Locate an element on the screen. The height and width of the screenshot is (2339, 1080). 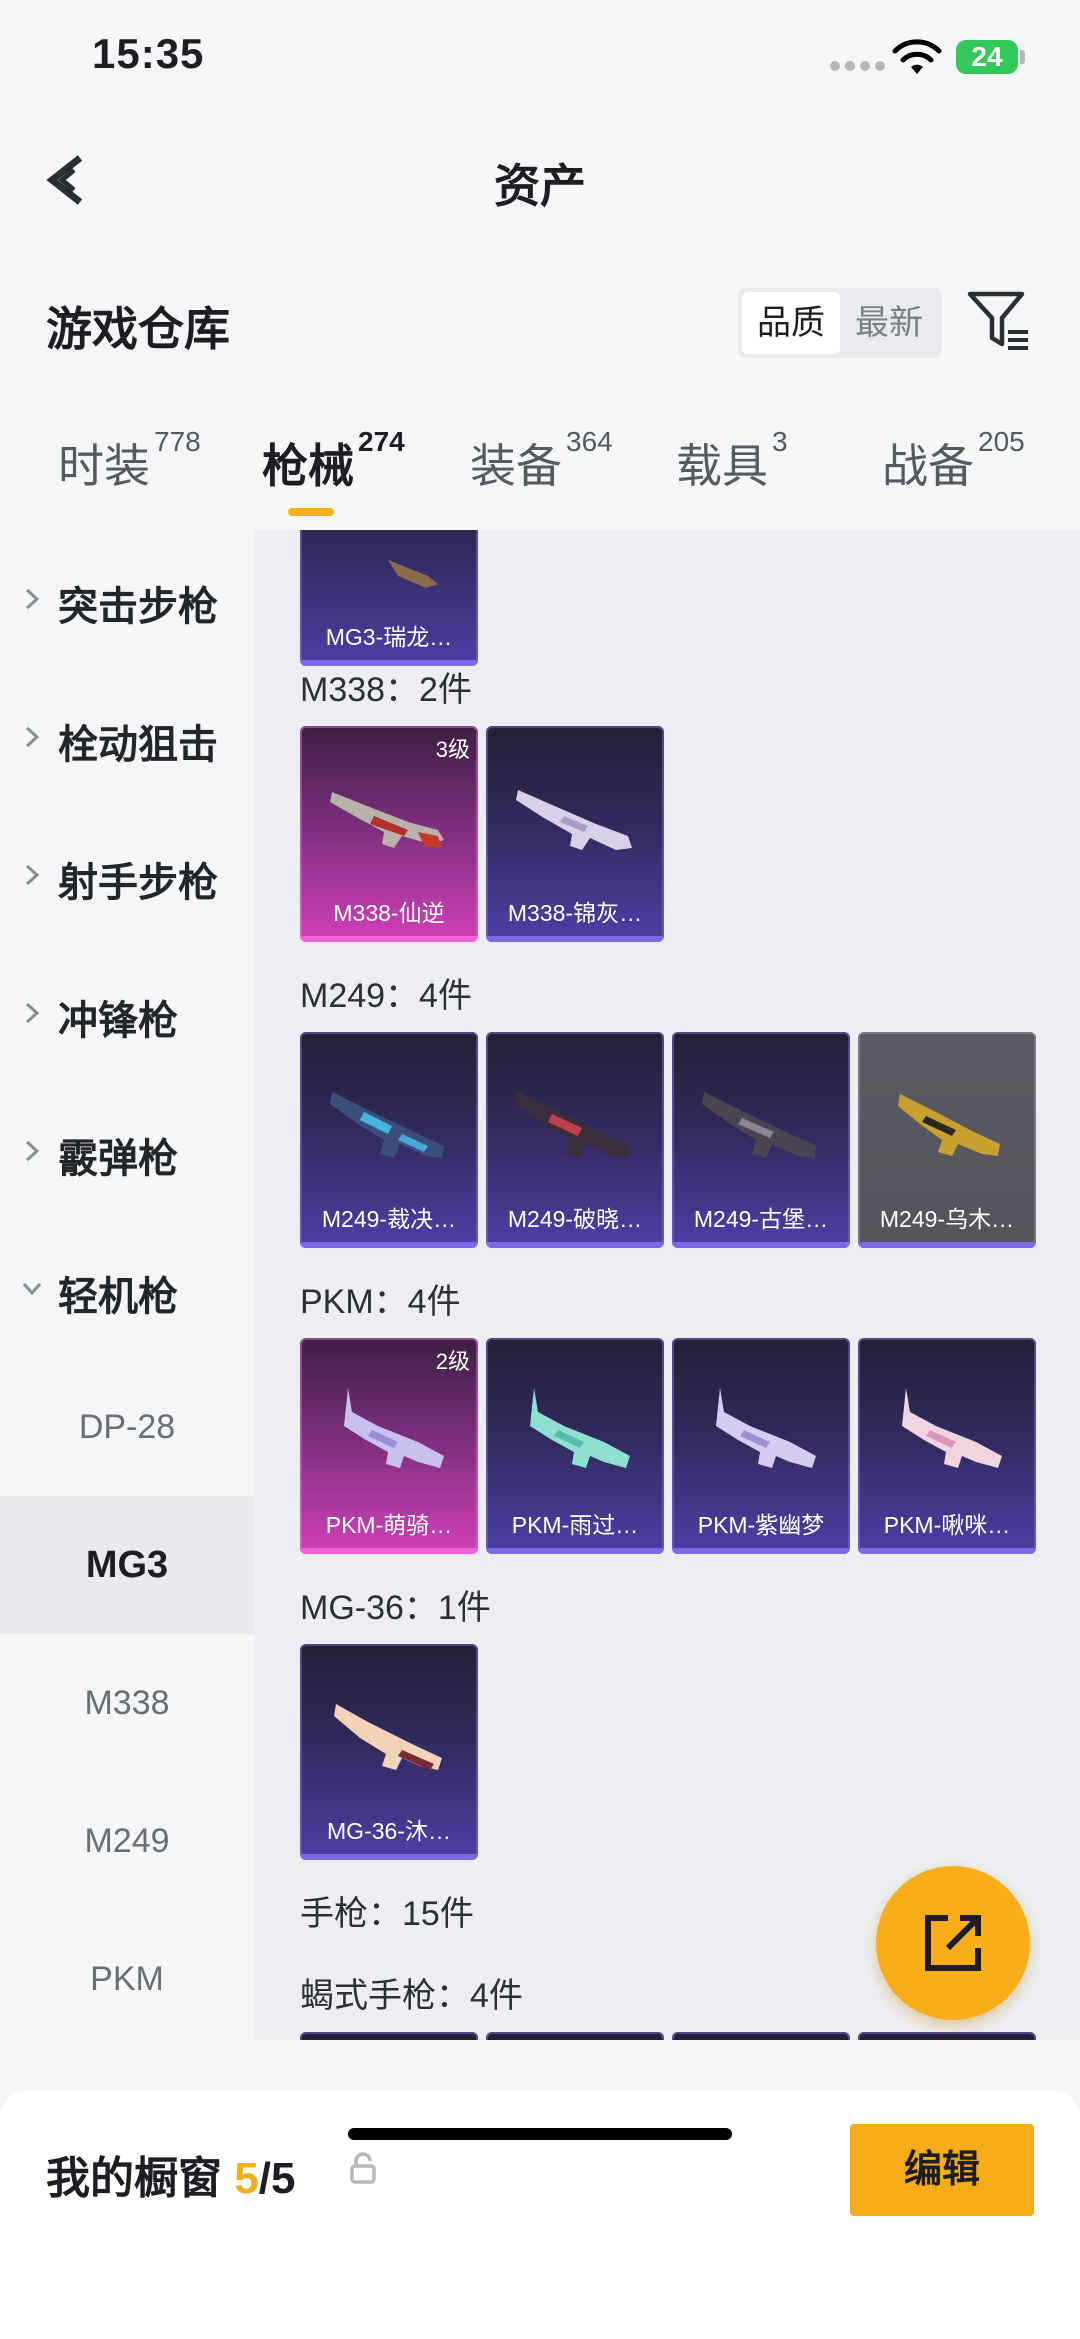
group-label: M338：2件 is located at coordinates (386, 690).